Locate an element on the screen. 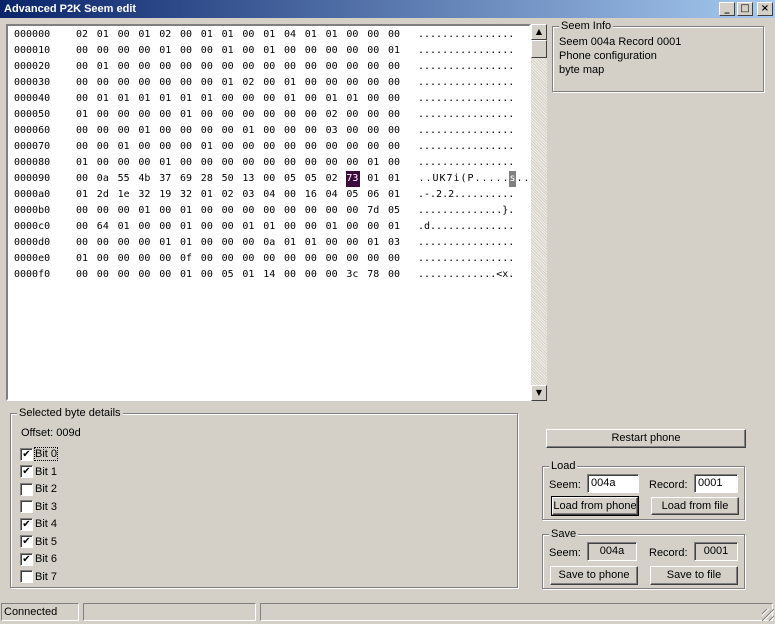 The image size is (775, 624). bit-0-checkbox-row: ✔ Bit 0 is located at coordinates (39, 454).